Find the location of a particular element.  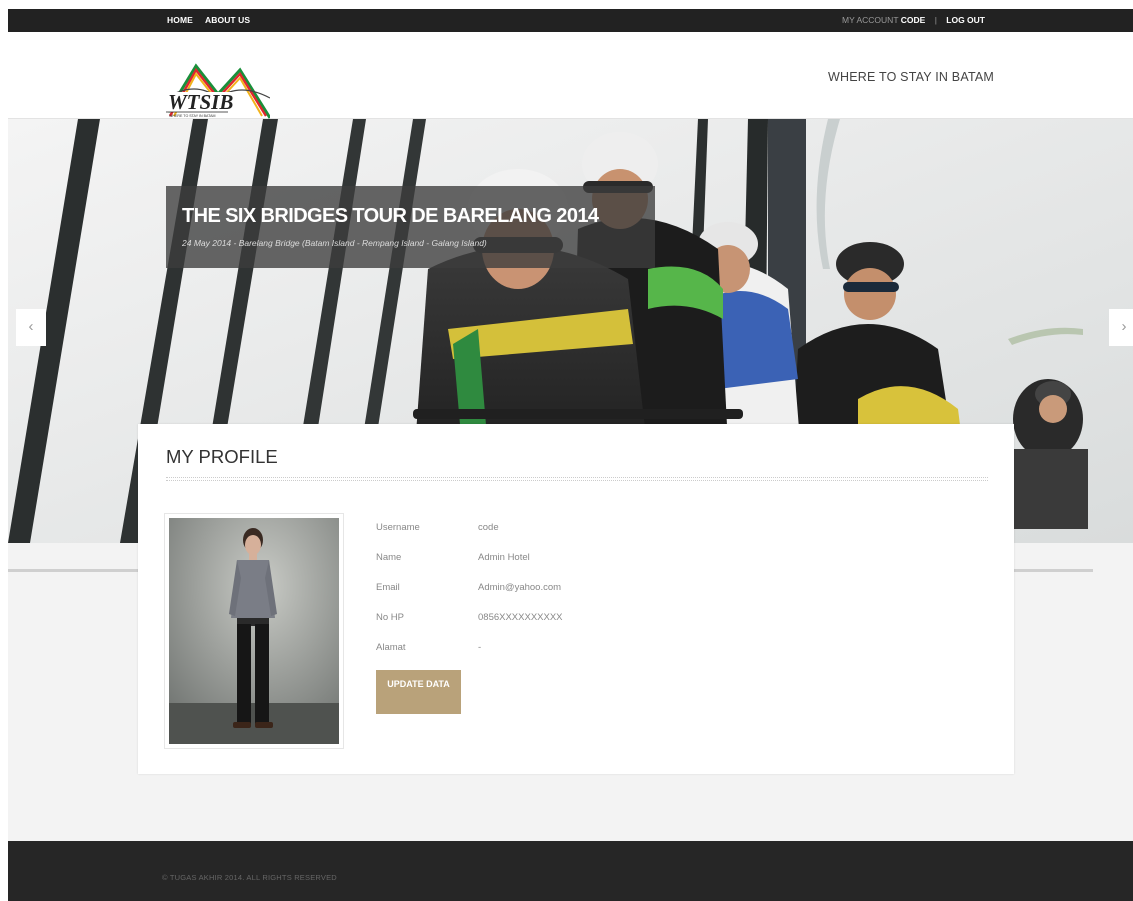

top-bar: HOME ABOUT US MY ACCOUNT CODE | LOG OUT is located at coordinates (570, 20).